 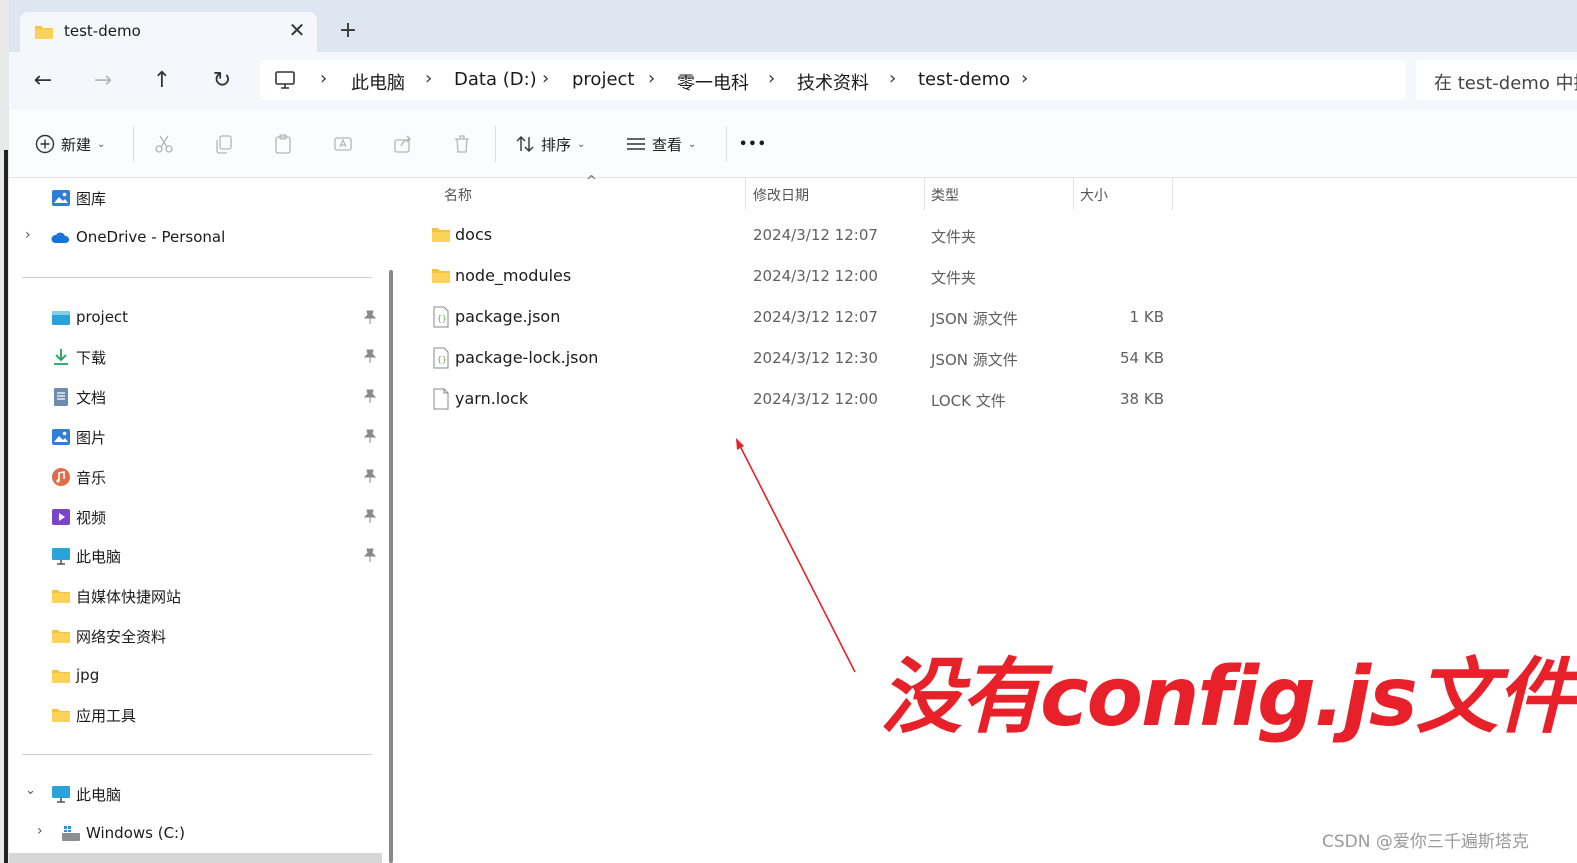 I want to click on file-row-node-modules: node_modules 2024/3/12 12:00 文件夹, so click(x=790, y=277).